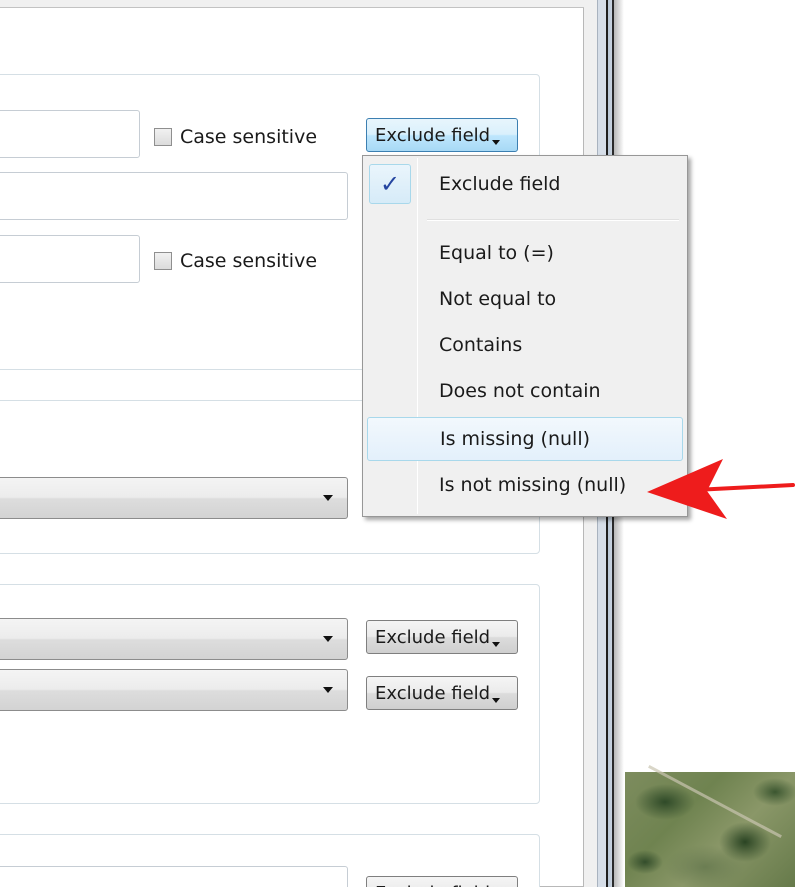  I want to click on menu-item-label: Not equal to, so click(498, 299).